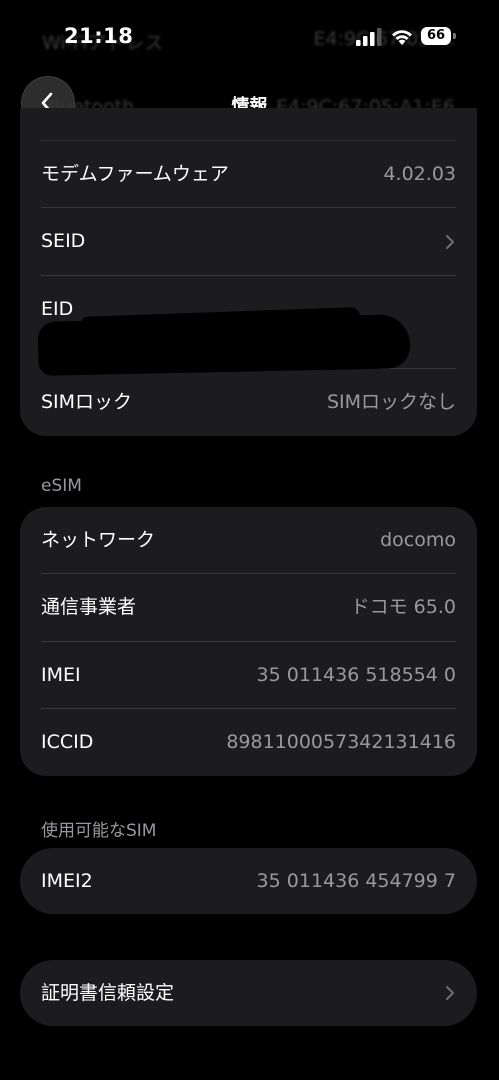  Describe the element at coordinates (61, 486) in the screenshot. I see `section-header-esim: eSIM` at that location.